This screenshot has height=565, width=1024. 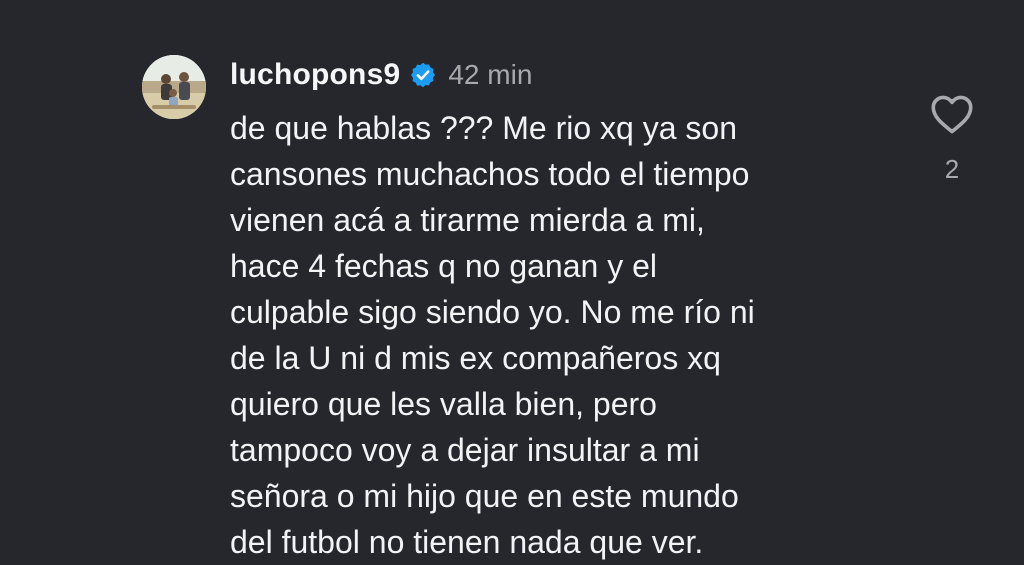 I want to click on like-button, so click(x=952, y=114).